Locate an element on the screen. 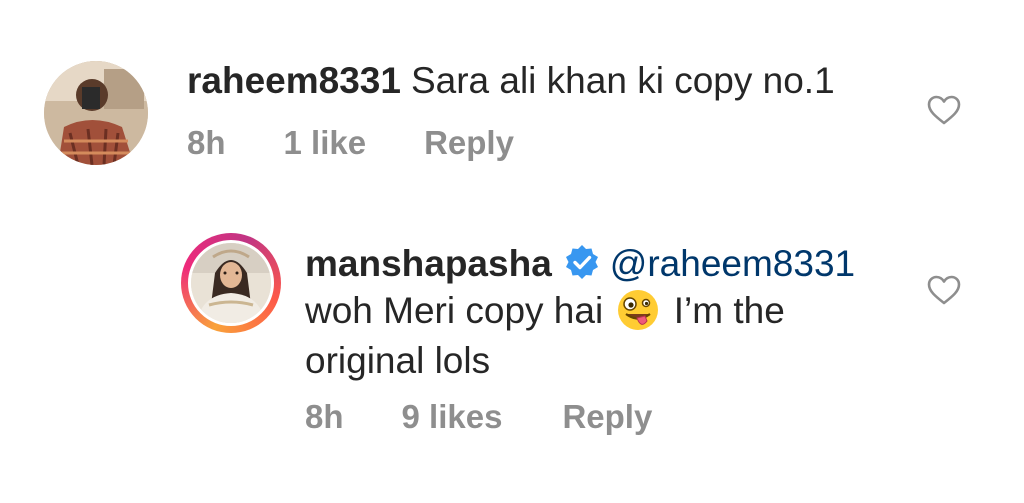 Image resolution: width=1024 pixels, height=503 pixels. comment-line: raheem8331 Sara ali khan ki copy no.1 is located at coordinates (511, 81).